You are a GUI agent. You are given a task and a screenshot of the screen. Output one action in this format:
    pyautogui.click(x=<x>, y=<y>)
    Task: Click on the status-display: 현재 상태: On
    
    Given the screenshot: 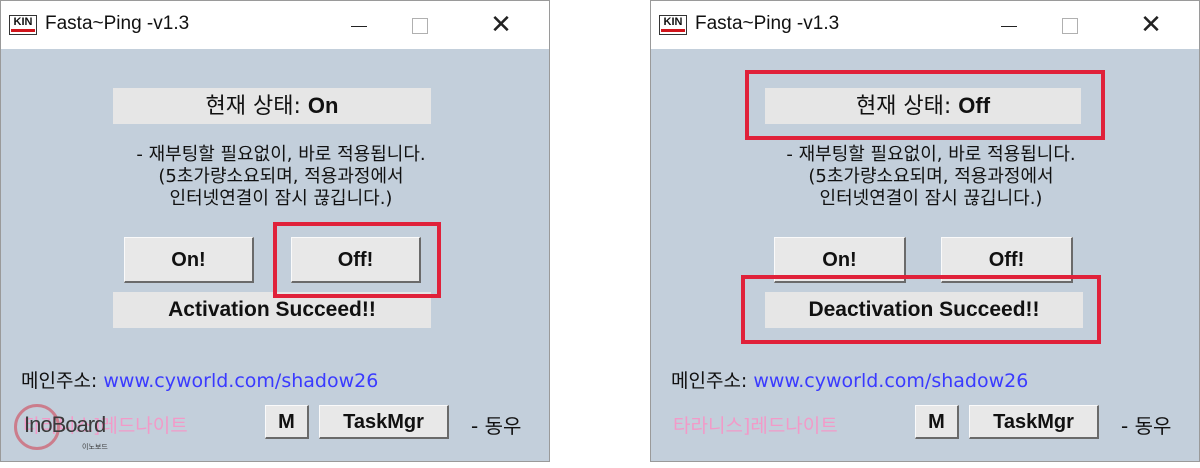 What is the action you would take?
    pyautogui.click(x=272, y=106)
    